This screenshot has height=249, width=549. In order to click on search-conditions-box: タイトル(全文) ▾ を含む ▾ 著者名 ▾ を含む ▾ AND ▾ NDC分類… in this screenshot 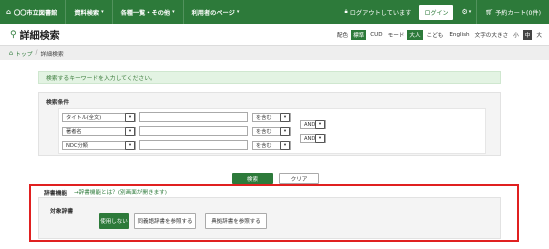, I will do `click(272, 131)`.